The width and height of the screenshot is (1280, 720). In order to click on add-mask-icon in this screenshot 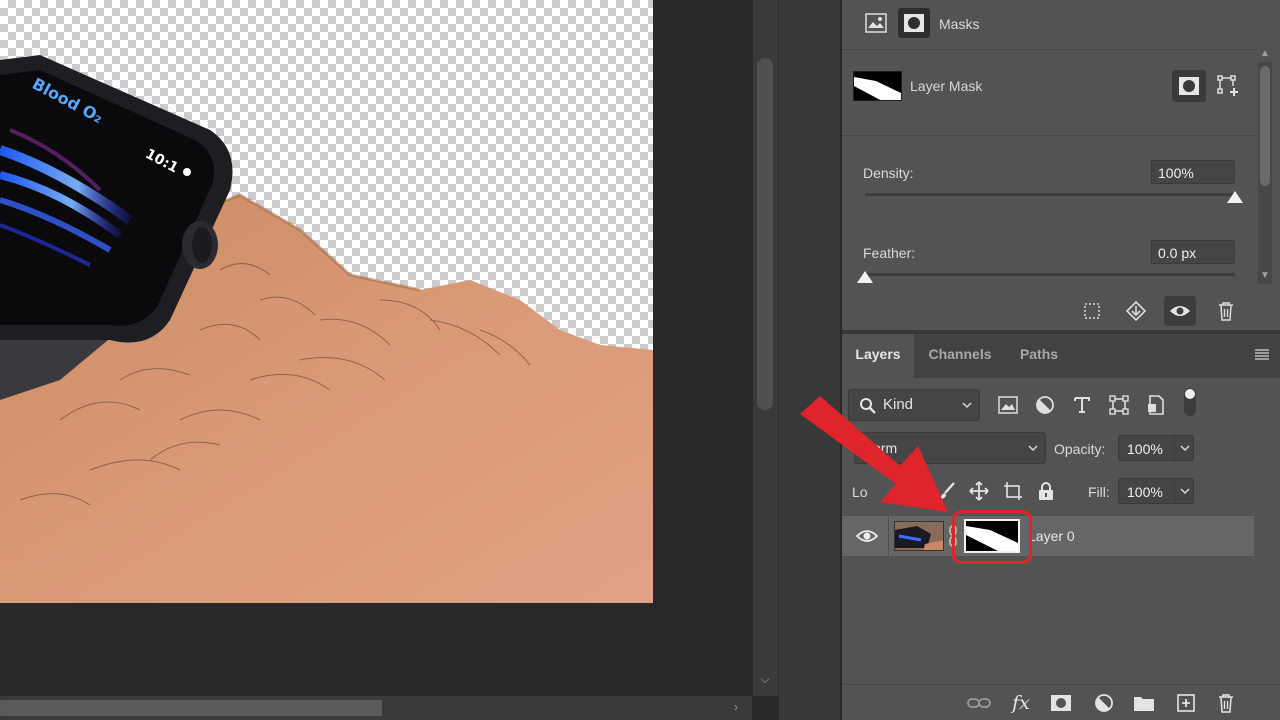, I will do `click(1061, 703)`.